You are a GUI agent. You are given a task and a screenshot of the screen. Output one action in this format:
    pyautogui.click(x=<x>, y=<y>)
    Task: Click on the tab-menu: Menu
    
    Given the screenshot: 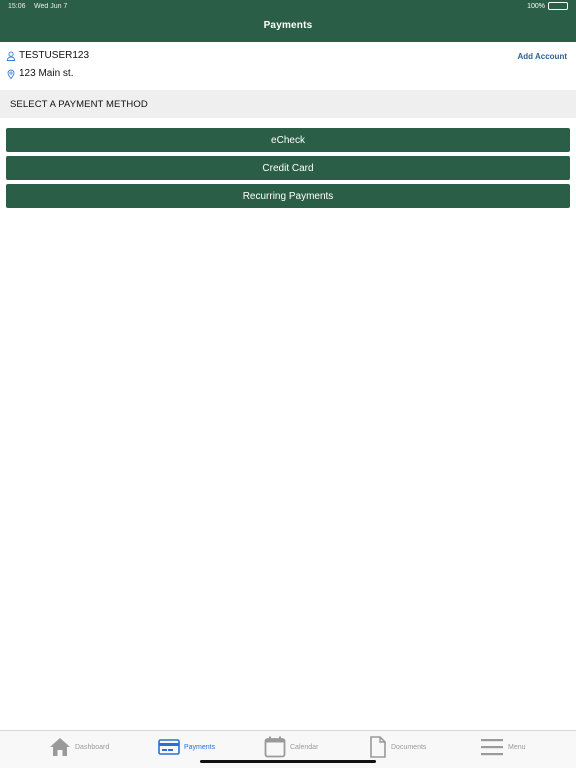 What is the action you would take?
    pyautogui.click(x=503, y=747)
    